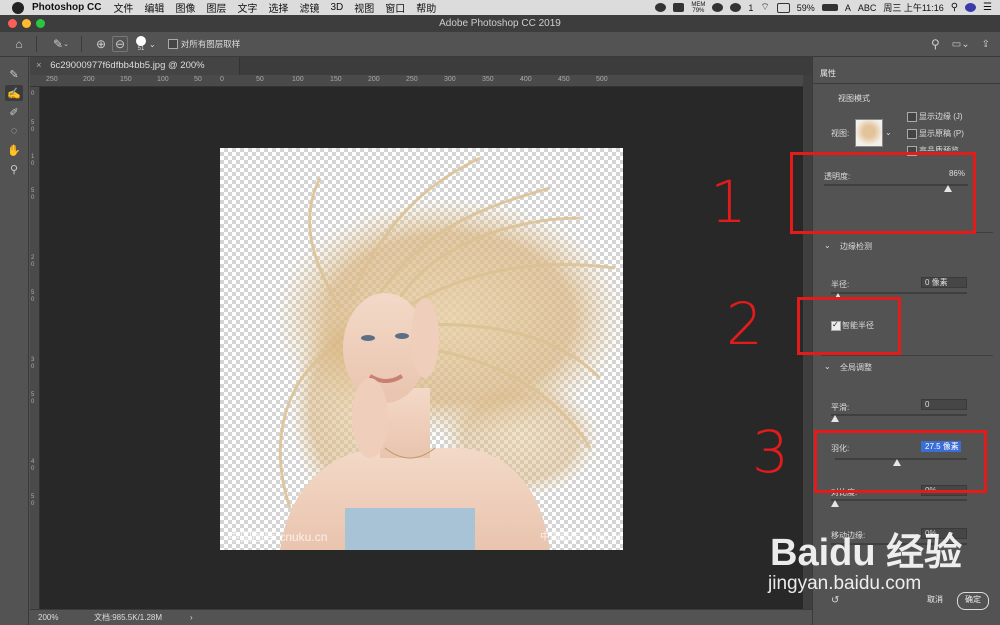  I want to click on ruler-label: 300, so click(450, 79).